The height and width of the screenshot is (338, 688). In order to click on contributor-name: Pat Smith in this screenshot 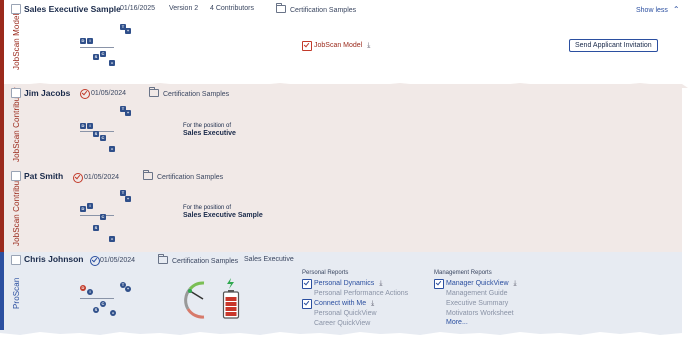, I will do `click(43, 176)`.